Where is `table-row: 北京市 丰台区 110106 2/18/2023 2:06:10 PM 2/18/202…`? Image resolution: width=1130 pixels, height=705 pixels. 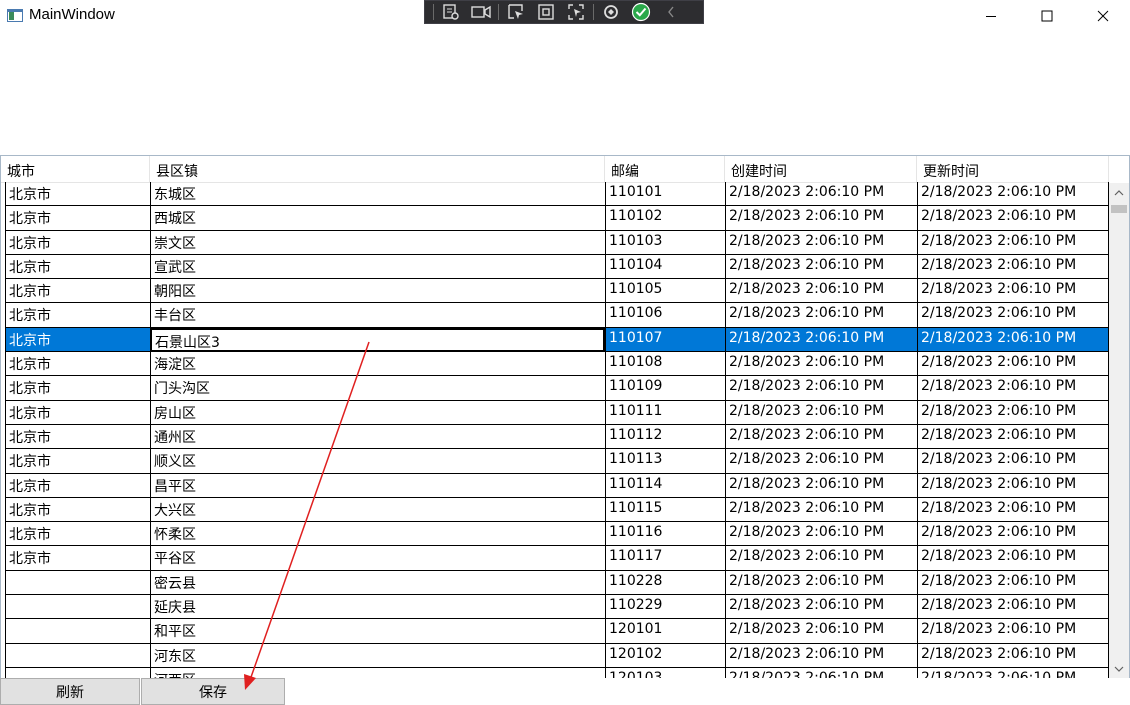 table-row: 北京市 丰台区 110106 2/18/2023 2:06:10 PM 2/18/202… is located at coordinates (557, 315).